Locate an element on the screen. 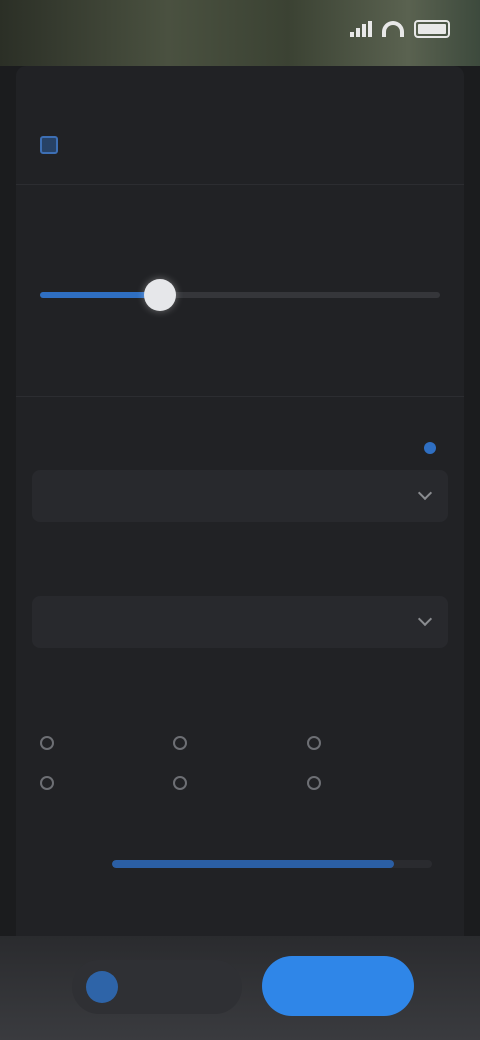 The width and height of the screenshot is (480, 1040). wifi-icon is located at coordinates (393, 29).